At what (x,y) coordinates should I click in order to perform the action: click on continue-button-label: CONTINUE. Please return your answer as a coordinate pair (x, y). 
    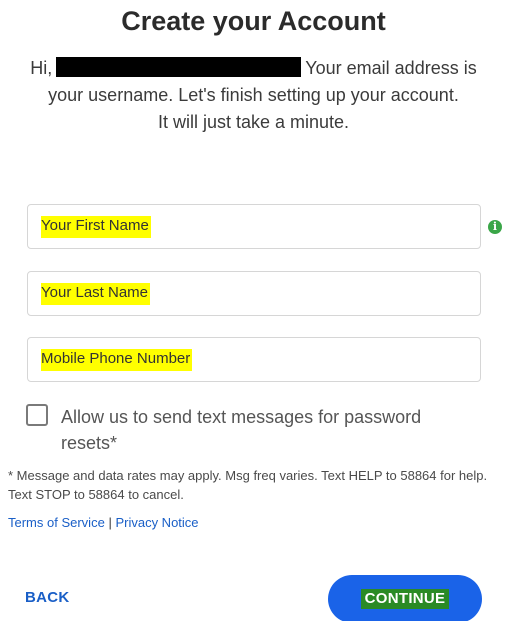
    Looking at the image, I should click on (405, 599).